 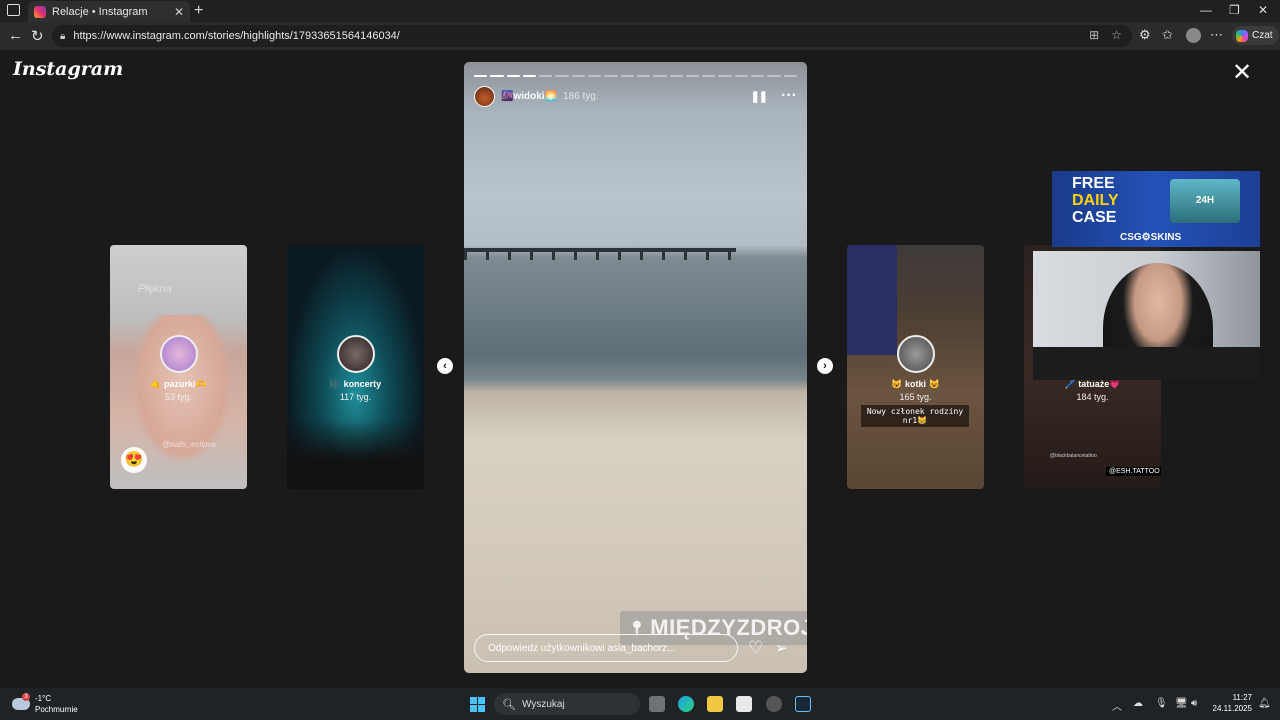 I want to click on previous-story-button: ‹, so click(x=445, y=366).